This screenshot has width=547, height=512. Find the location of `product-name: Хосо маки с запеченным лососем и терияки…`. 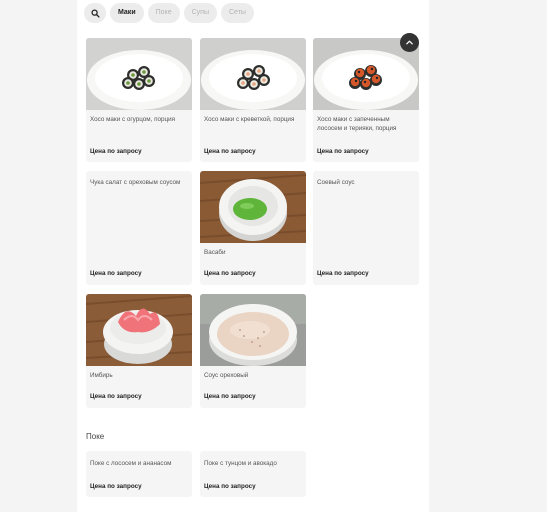

product-name: Хосо маки с запеченным лососем и терияки… is located at coordinates (357, 124).